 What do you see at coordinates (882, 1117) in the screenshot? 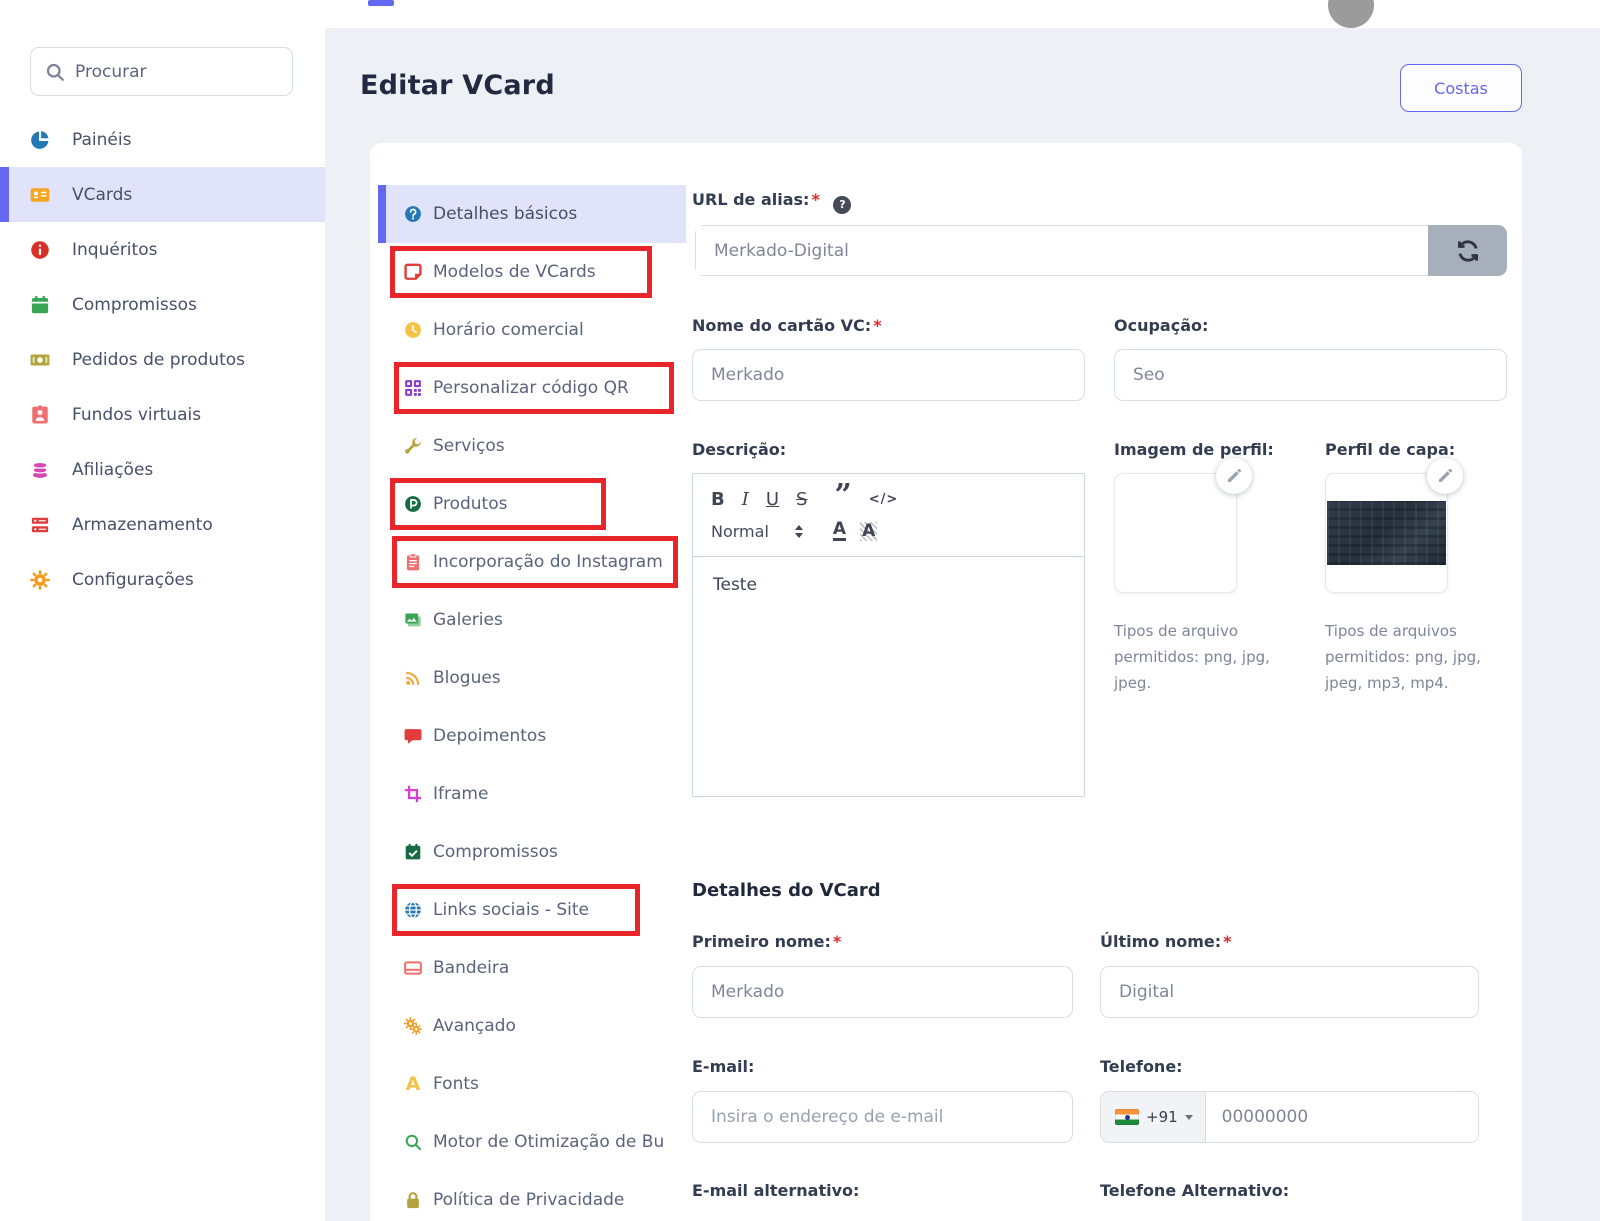
I see `email-input` at bounding box center [882, 1117].